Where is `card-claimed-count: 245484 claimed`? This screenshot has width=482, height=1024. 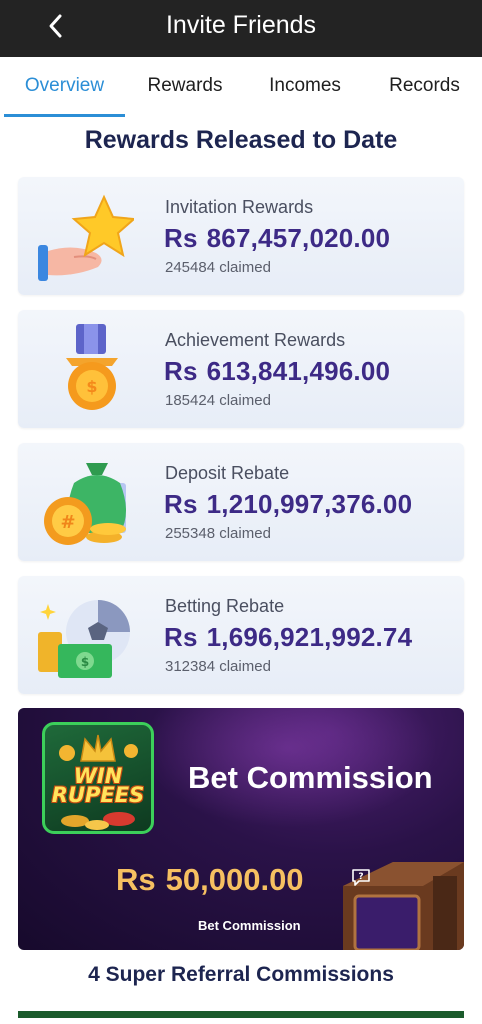 card-claimed-count: 245484 claimed is located at coordinates (218, 267).